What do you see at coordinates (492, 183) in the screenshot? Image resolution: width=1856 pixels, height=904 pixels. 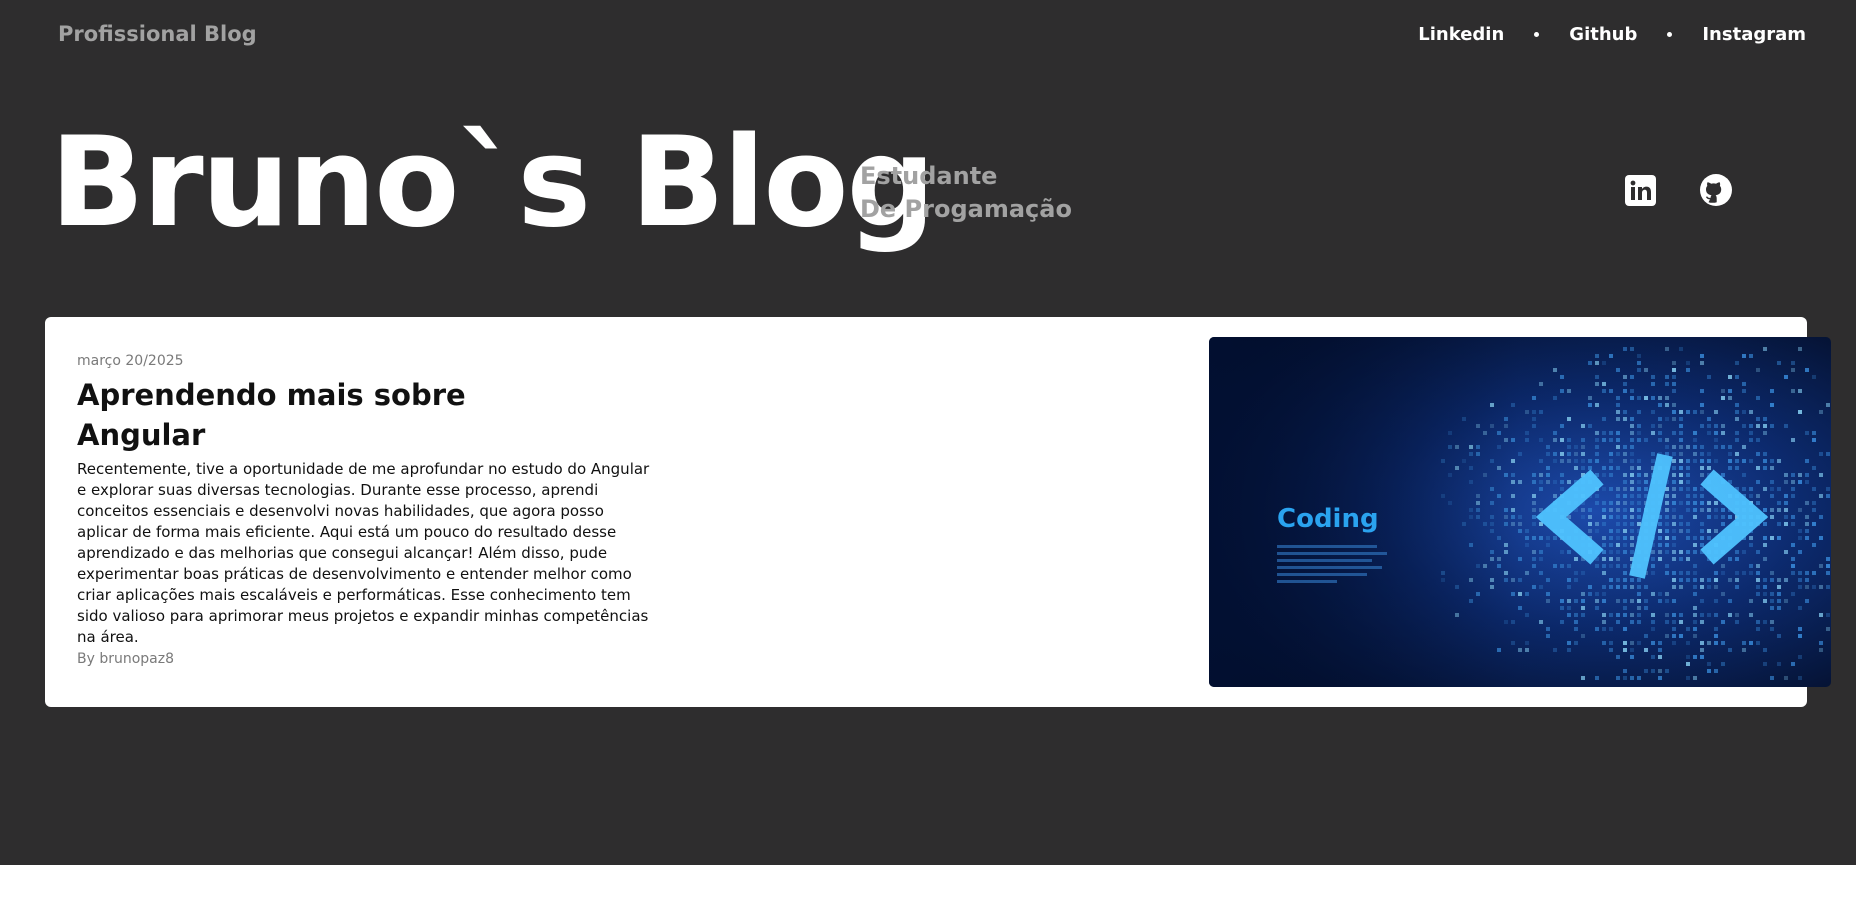 I see `hero-title: Bruno`s Blog` at bounding box center [492, 183].